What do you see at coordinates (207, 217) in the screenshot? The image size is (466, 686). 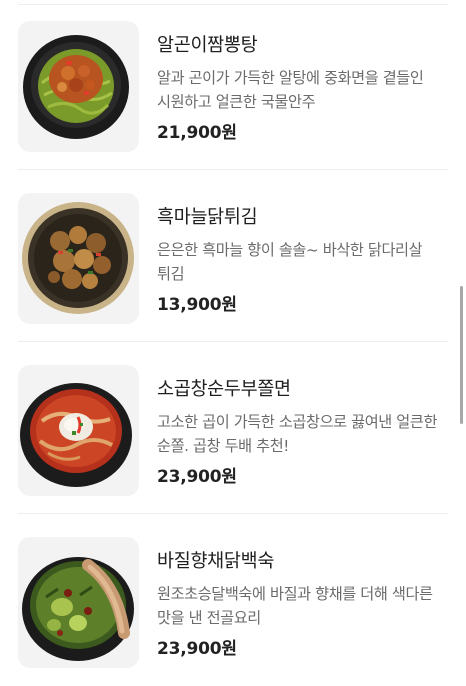 I see `menu-item-name: 흑마늘닭튀김` at bounding box center [207, 217].